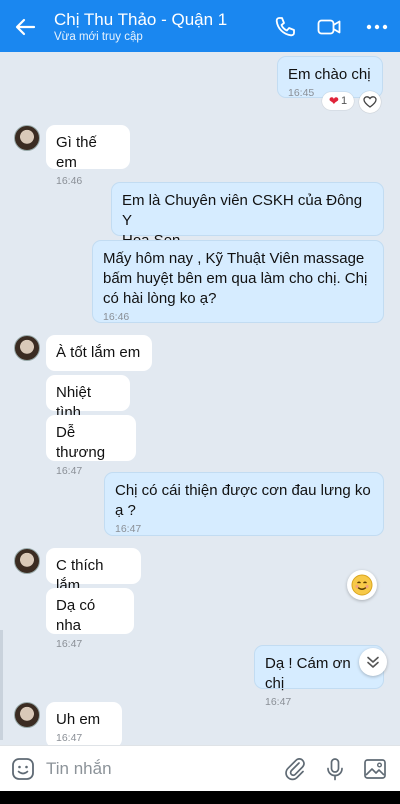  I want to click on scroll-to-bottom-button, so click(373, 662).